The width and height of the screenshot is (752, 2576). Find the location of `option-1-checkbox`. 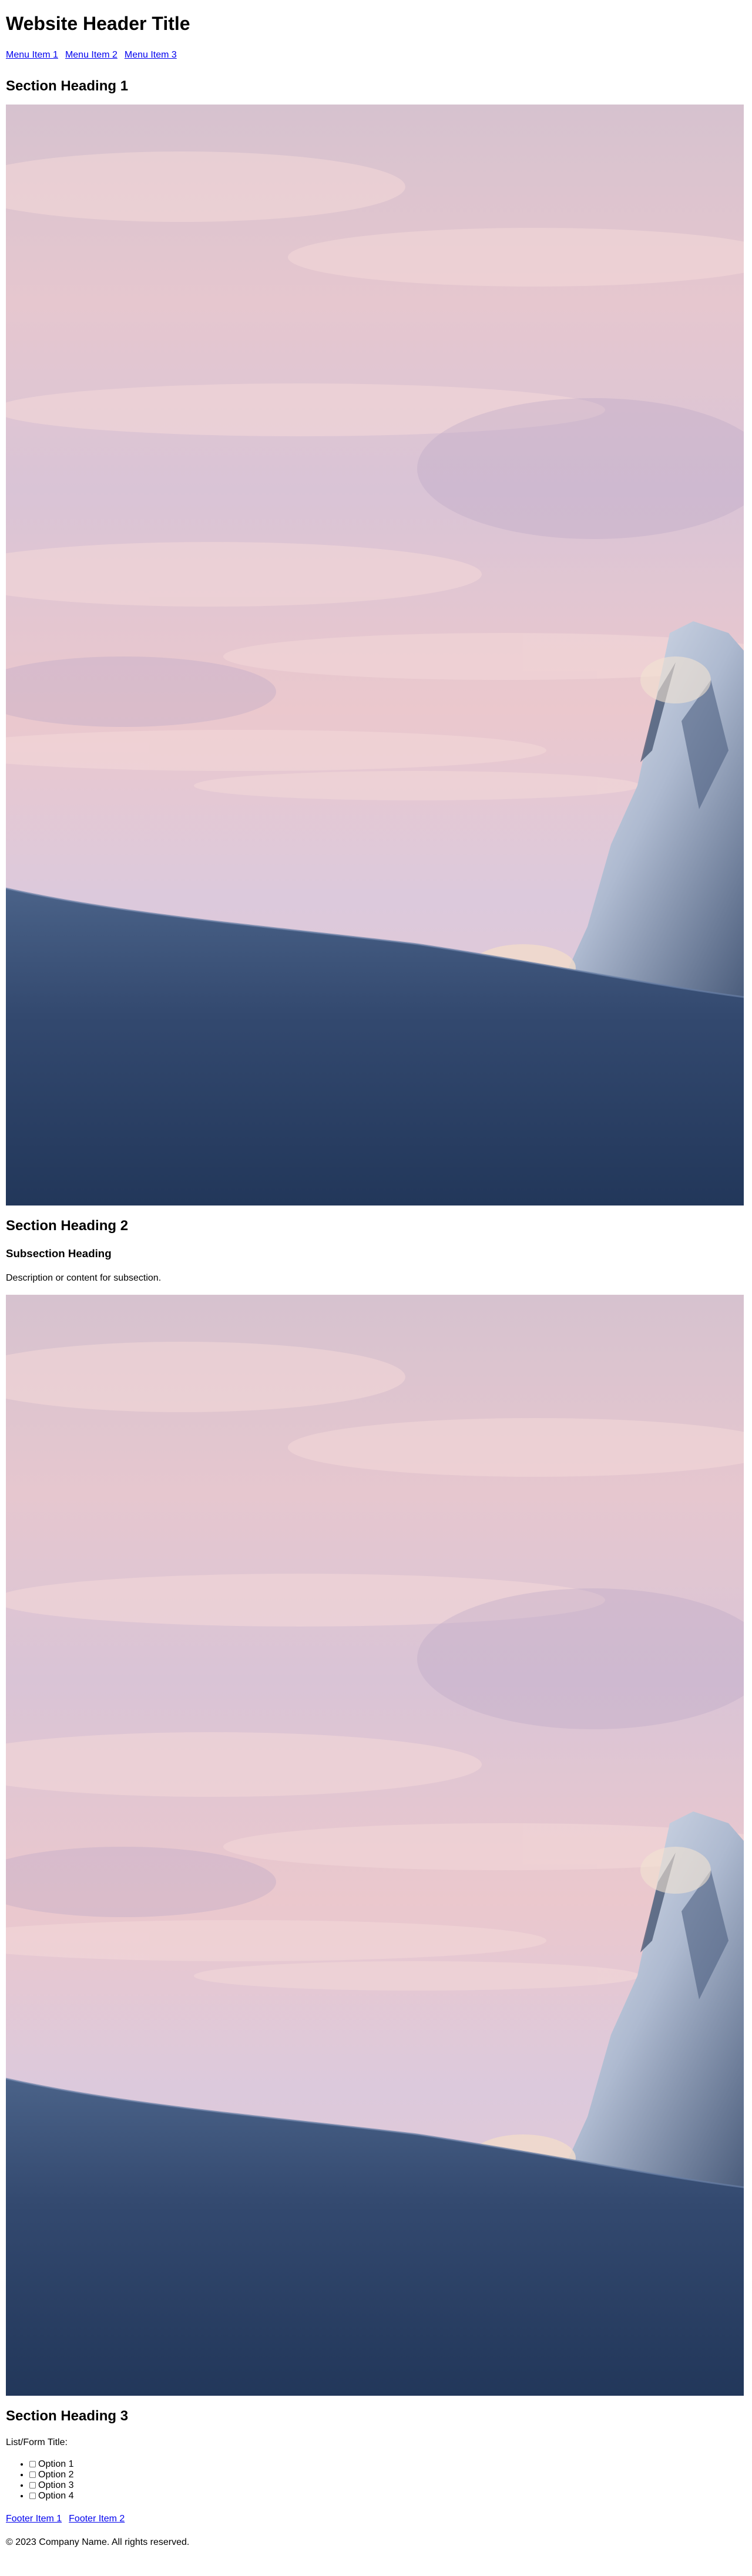

option-1-checkbox is located at coordinates (32, 2464).